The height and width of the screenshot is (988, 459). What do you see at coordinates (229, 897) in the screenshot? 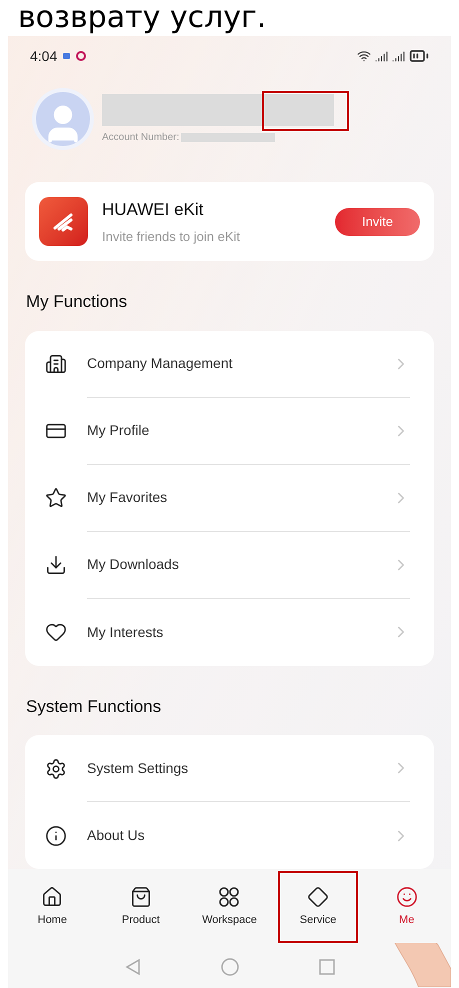
I see `grid-icon` at bounding box center [229, 897].